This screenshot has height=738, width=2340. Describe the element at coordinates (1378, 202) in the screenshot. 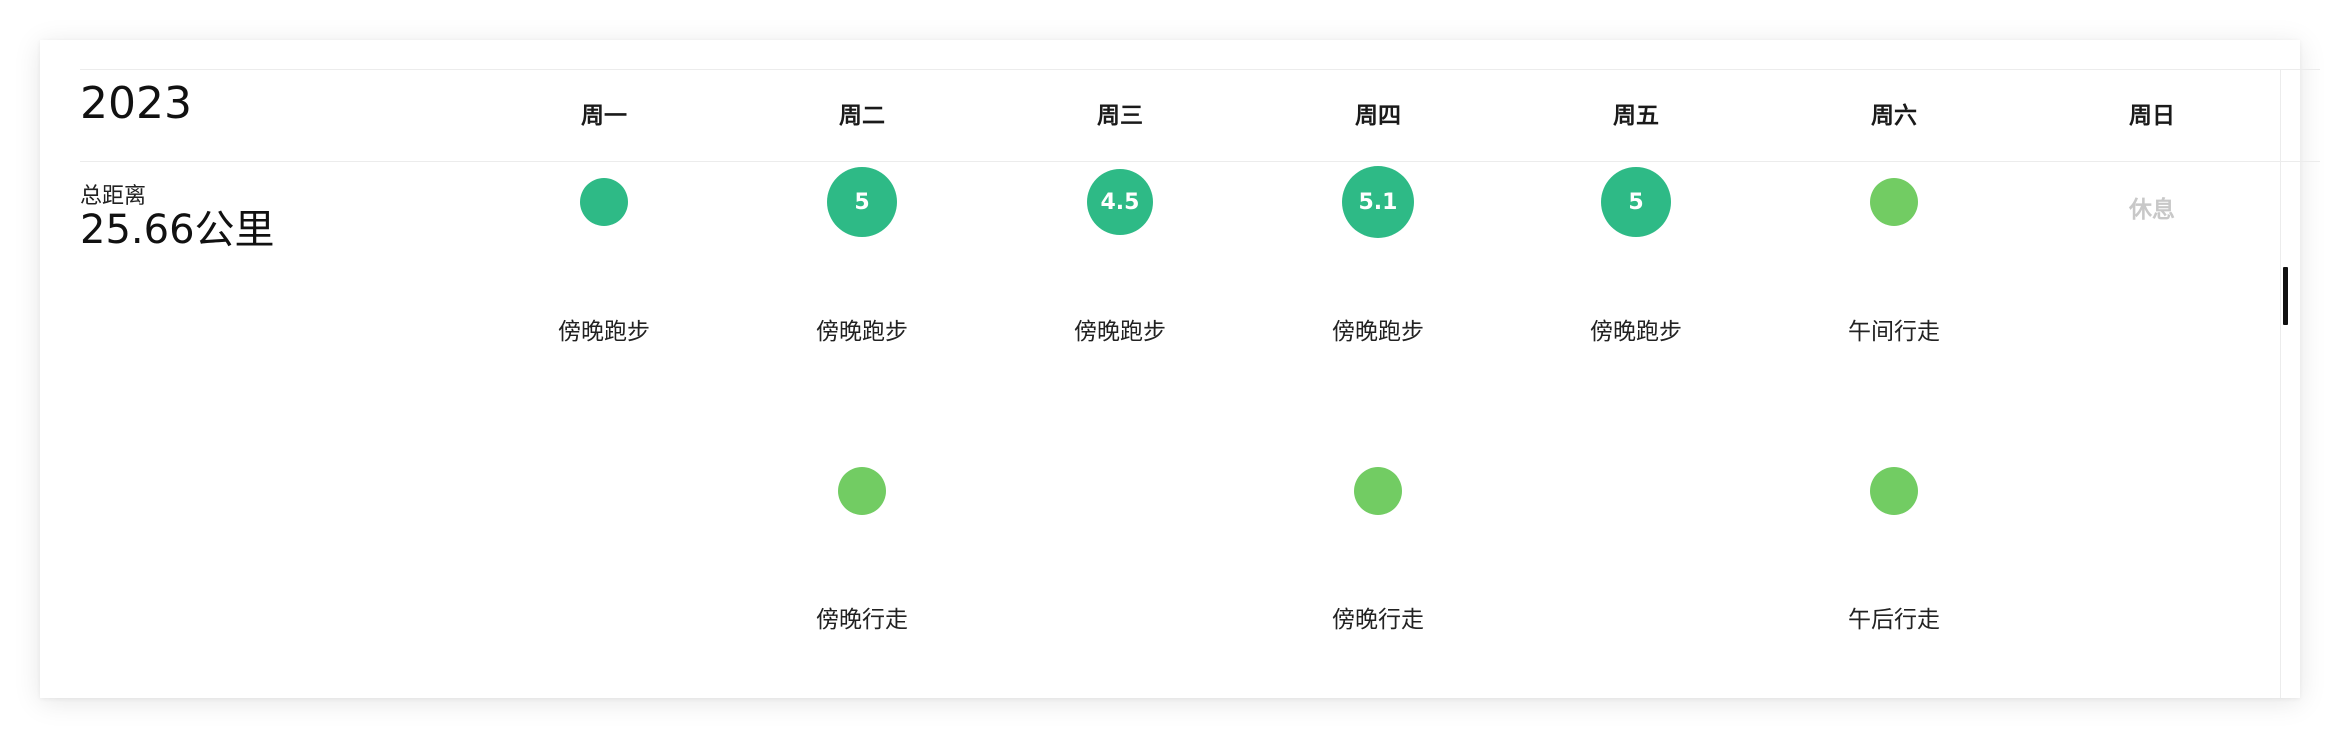

I see `activity-dot-thu-1: 5.1` at that location.